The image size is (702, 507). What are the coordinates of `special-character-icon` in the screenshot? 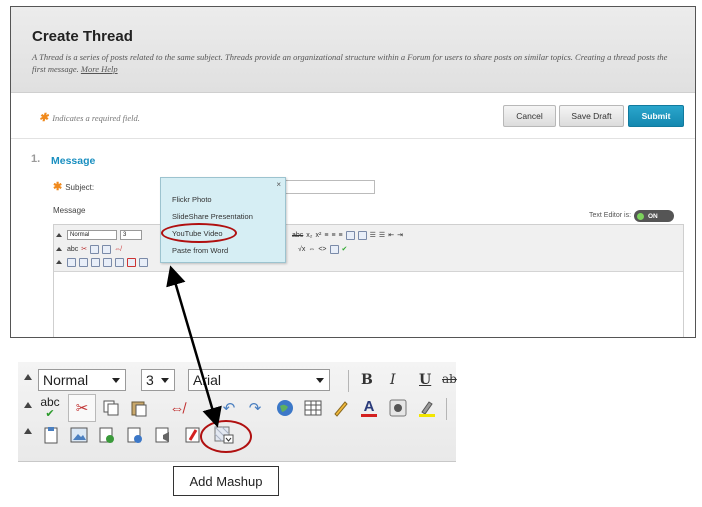 It's located at (398, 408).